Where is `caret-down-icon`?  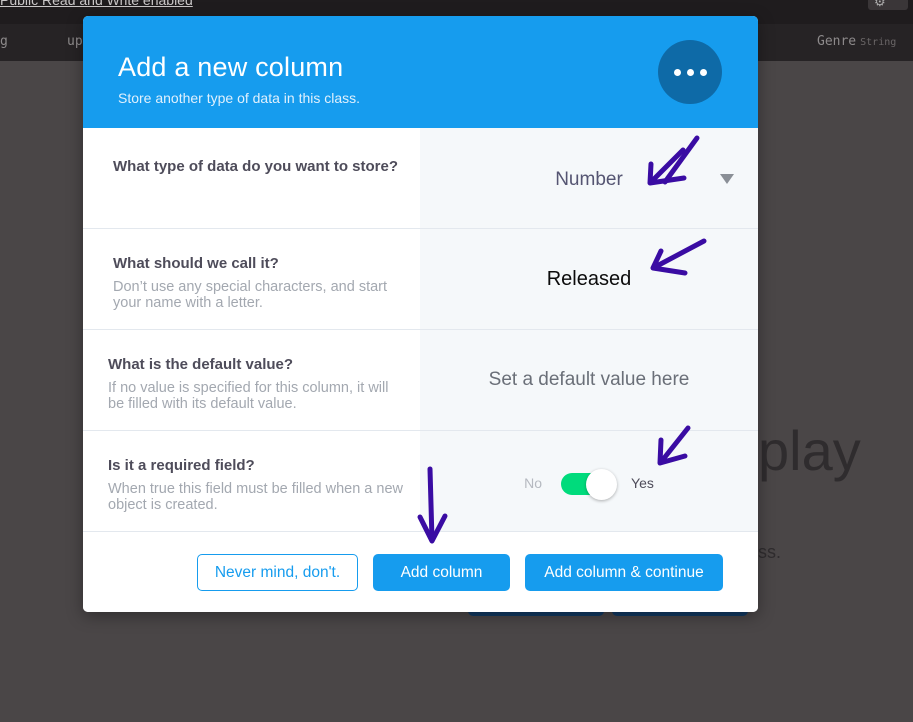 caret-down-icon is located at coordinates (727, 179).